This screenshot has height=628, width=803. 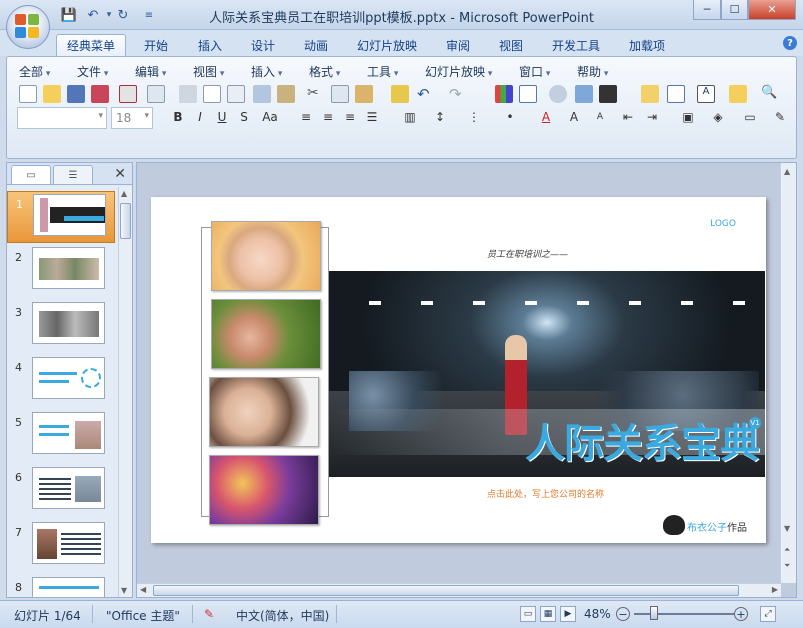 What do you see at coordinates (28, 27) in the screenshot?
I see `office-button` at bounding box center [28, 27].